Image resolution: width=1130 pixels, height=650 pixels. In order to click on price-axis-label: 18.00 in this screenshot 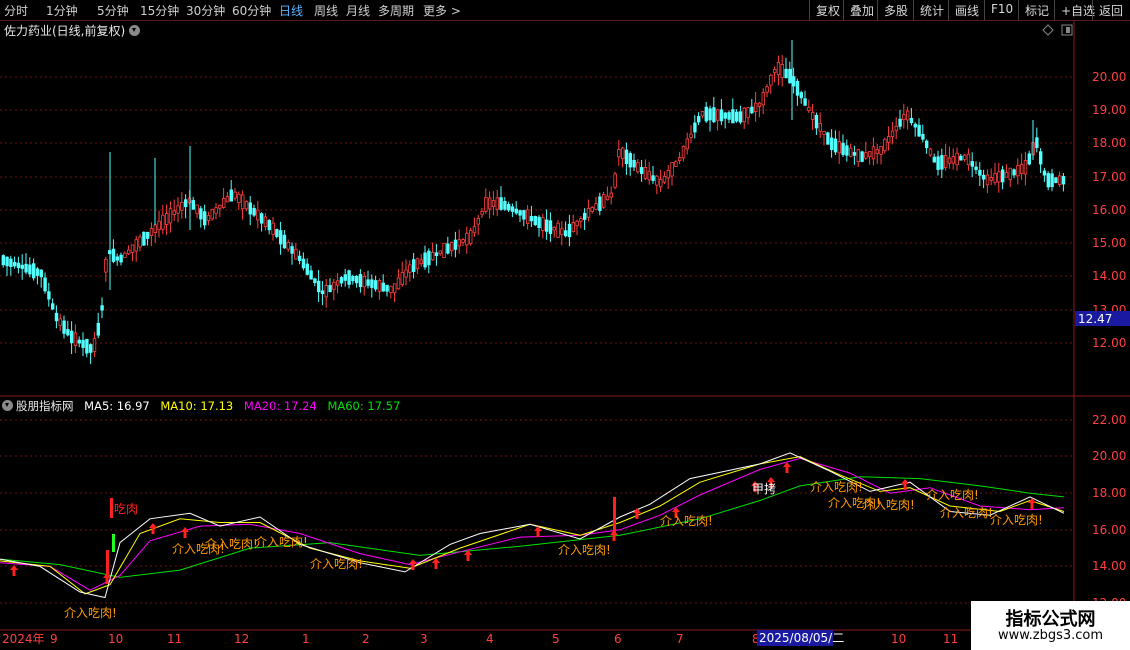, I will do `click(1109, 143)`.